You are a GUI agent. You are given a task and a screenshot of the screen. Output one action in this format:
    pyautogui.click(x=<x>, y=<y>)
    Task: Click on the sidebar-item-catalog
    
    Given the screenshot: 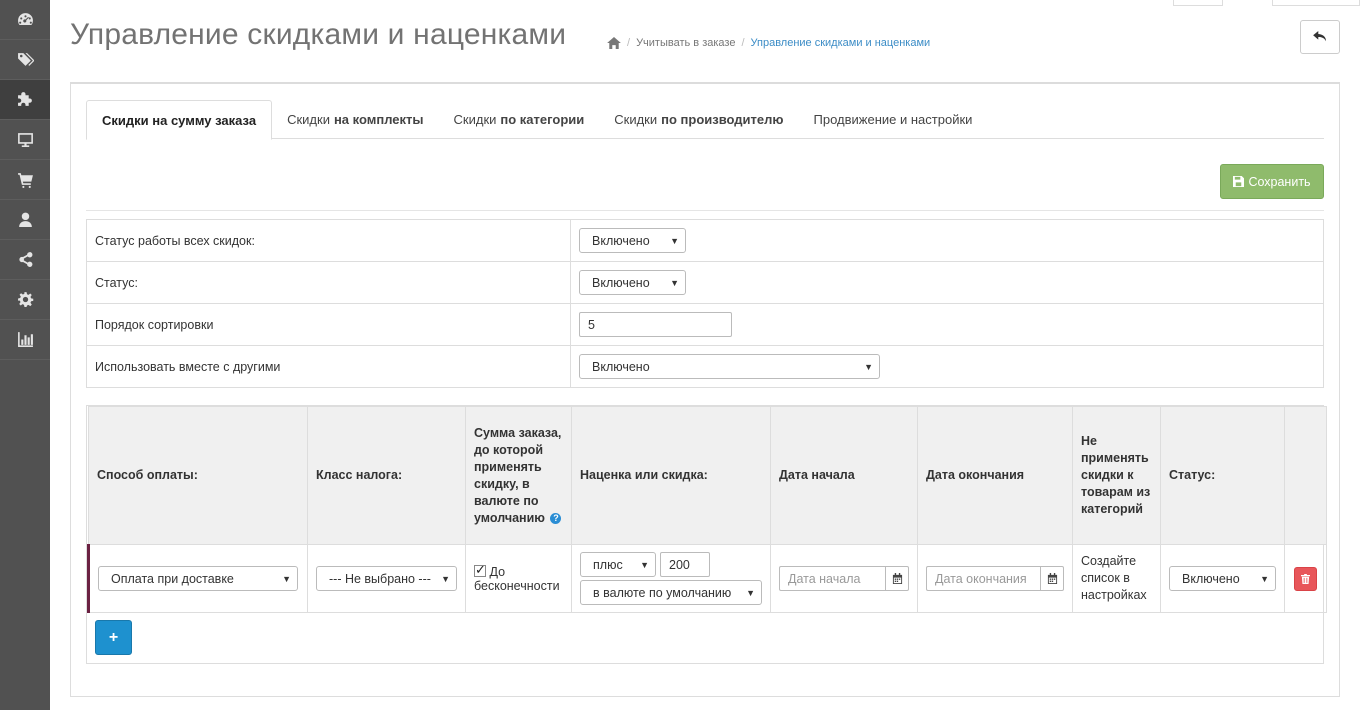 What is the action you would take?
    pyautogui.click(x=25, y=60)
    